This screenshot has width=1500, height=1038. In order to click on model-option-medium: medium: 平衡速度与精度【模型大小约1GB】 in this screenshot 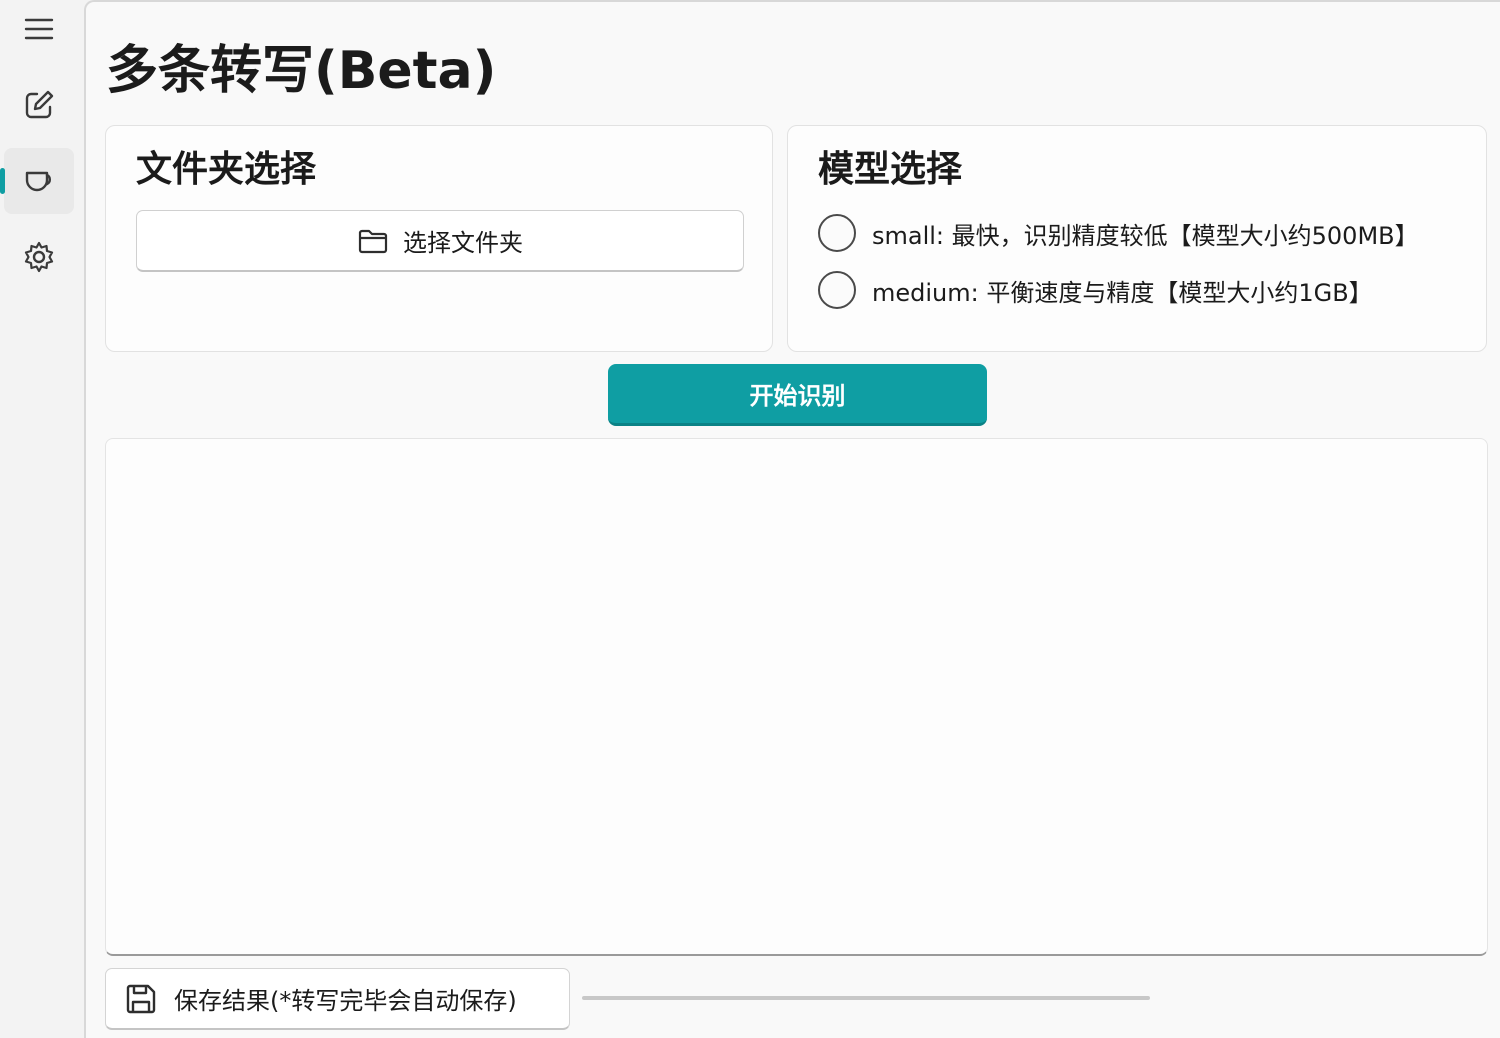, I will do `click(1095, 290)`.